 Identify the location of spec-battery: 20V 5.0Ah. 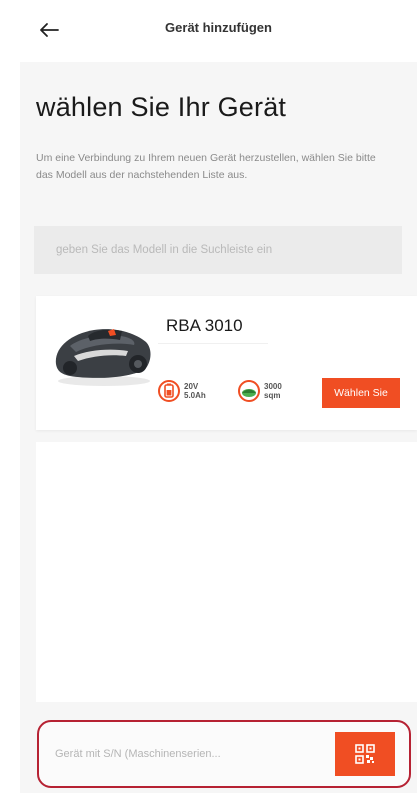
(182, 391).